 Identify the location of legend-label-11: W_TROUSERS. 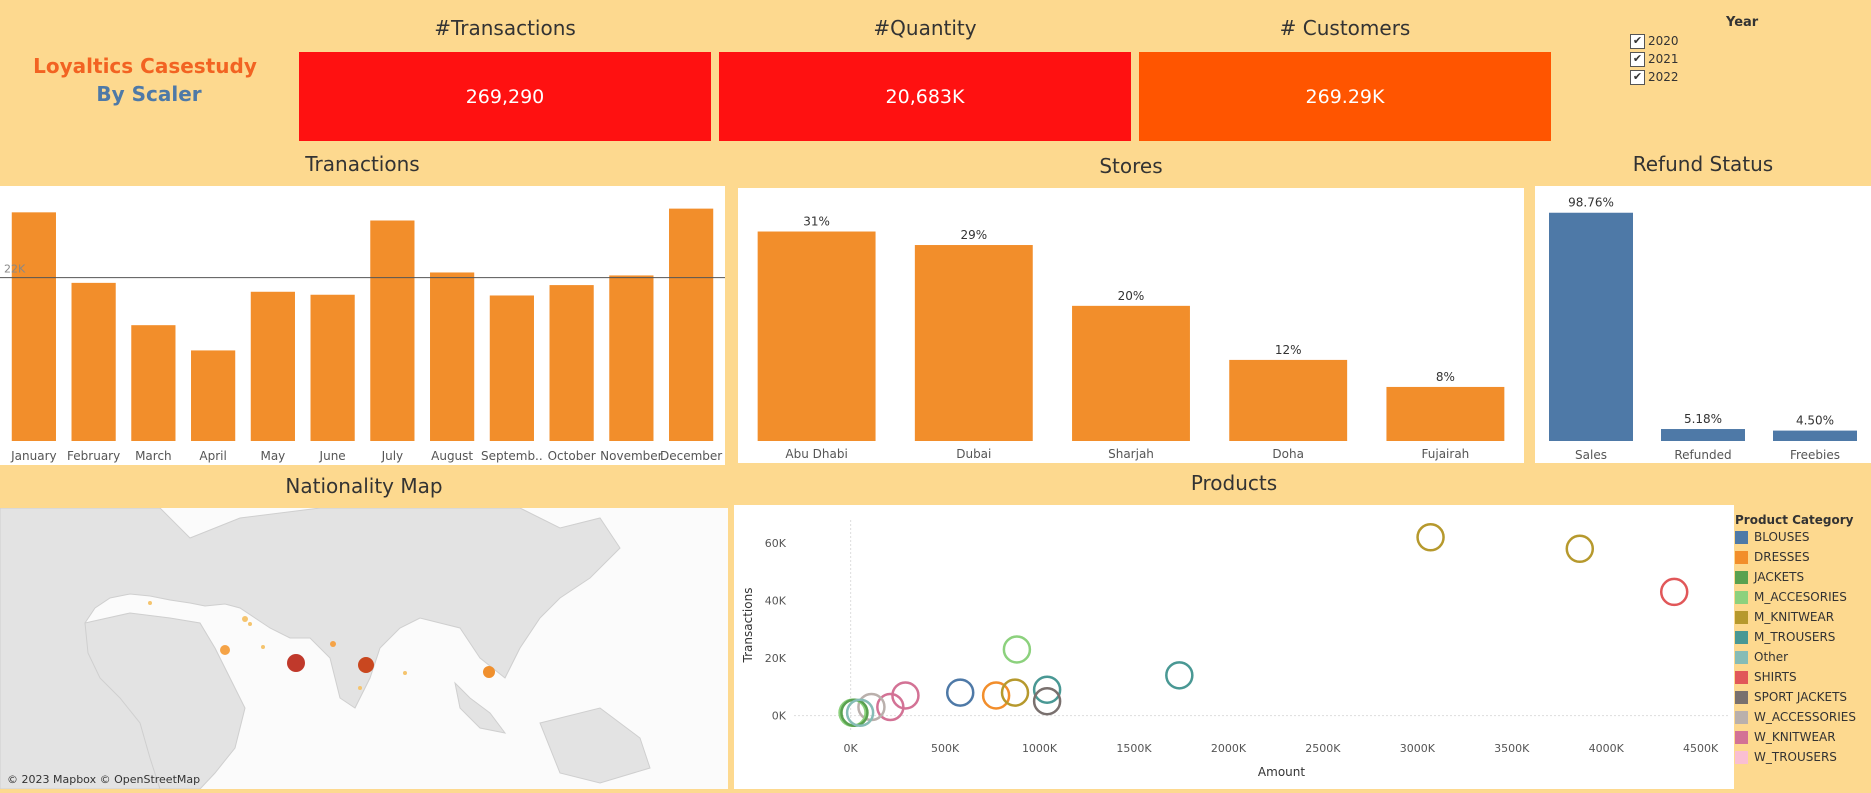
(1795, 757).